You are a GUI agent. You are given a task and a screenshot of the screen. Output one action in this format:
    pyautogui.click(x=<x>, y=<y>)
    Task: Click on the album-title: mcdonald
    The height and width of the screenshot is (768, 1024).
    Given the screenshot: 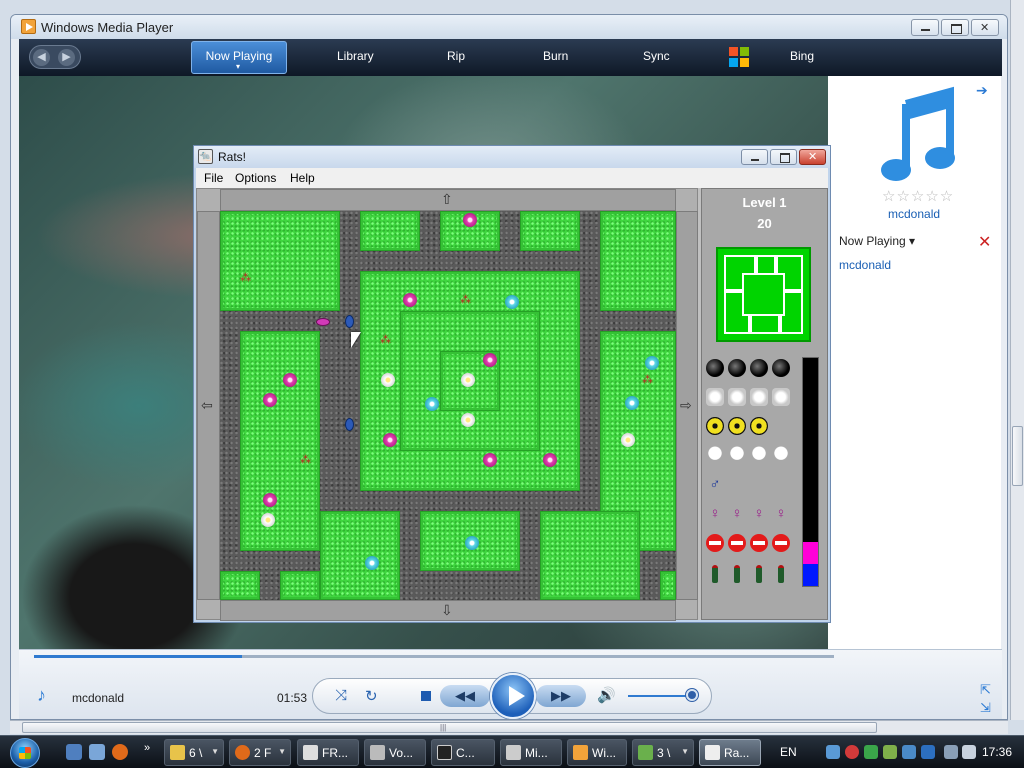 What is the action you would take?
    pyautogui.click(x=914, y=214)
    